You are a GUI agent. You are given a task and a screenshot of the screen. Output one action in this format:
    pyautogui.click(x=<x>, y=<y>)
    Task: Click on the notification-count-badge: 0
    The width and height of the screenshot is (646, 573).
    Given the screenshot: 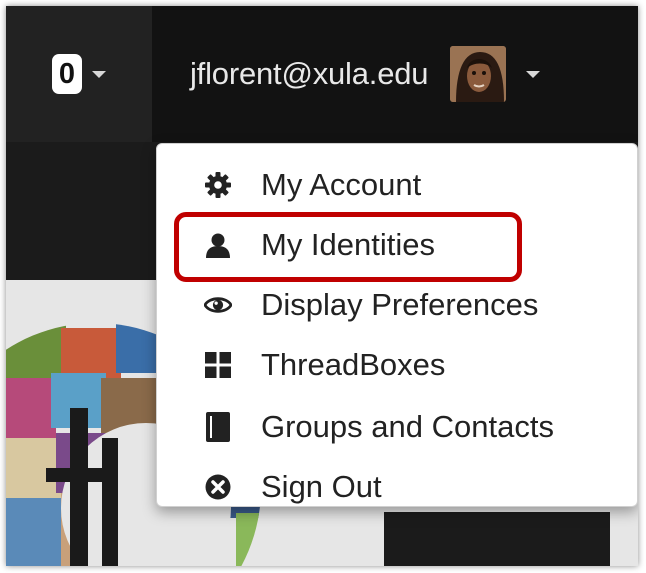 What is the action you would take?
    pyautogui.click(x=67, y=74)
    